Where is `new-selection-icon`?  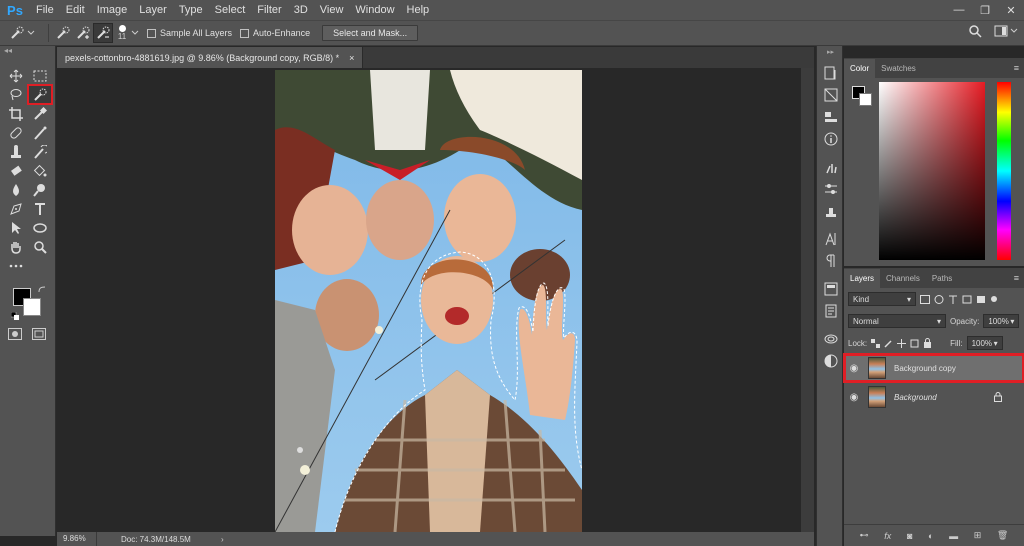
new-selection-icon is located at coordinates (63, 33).